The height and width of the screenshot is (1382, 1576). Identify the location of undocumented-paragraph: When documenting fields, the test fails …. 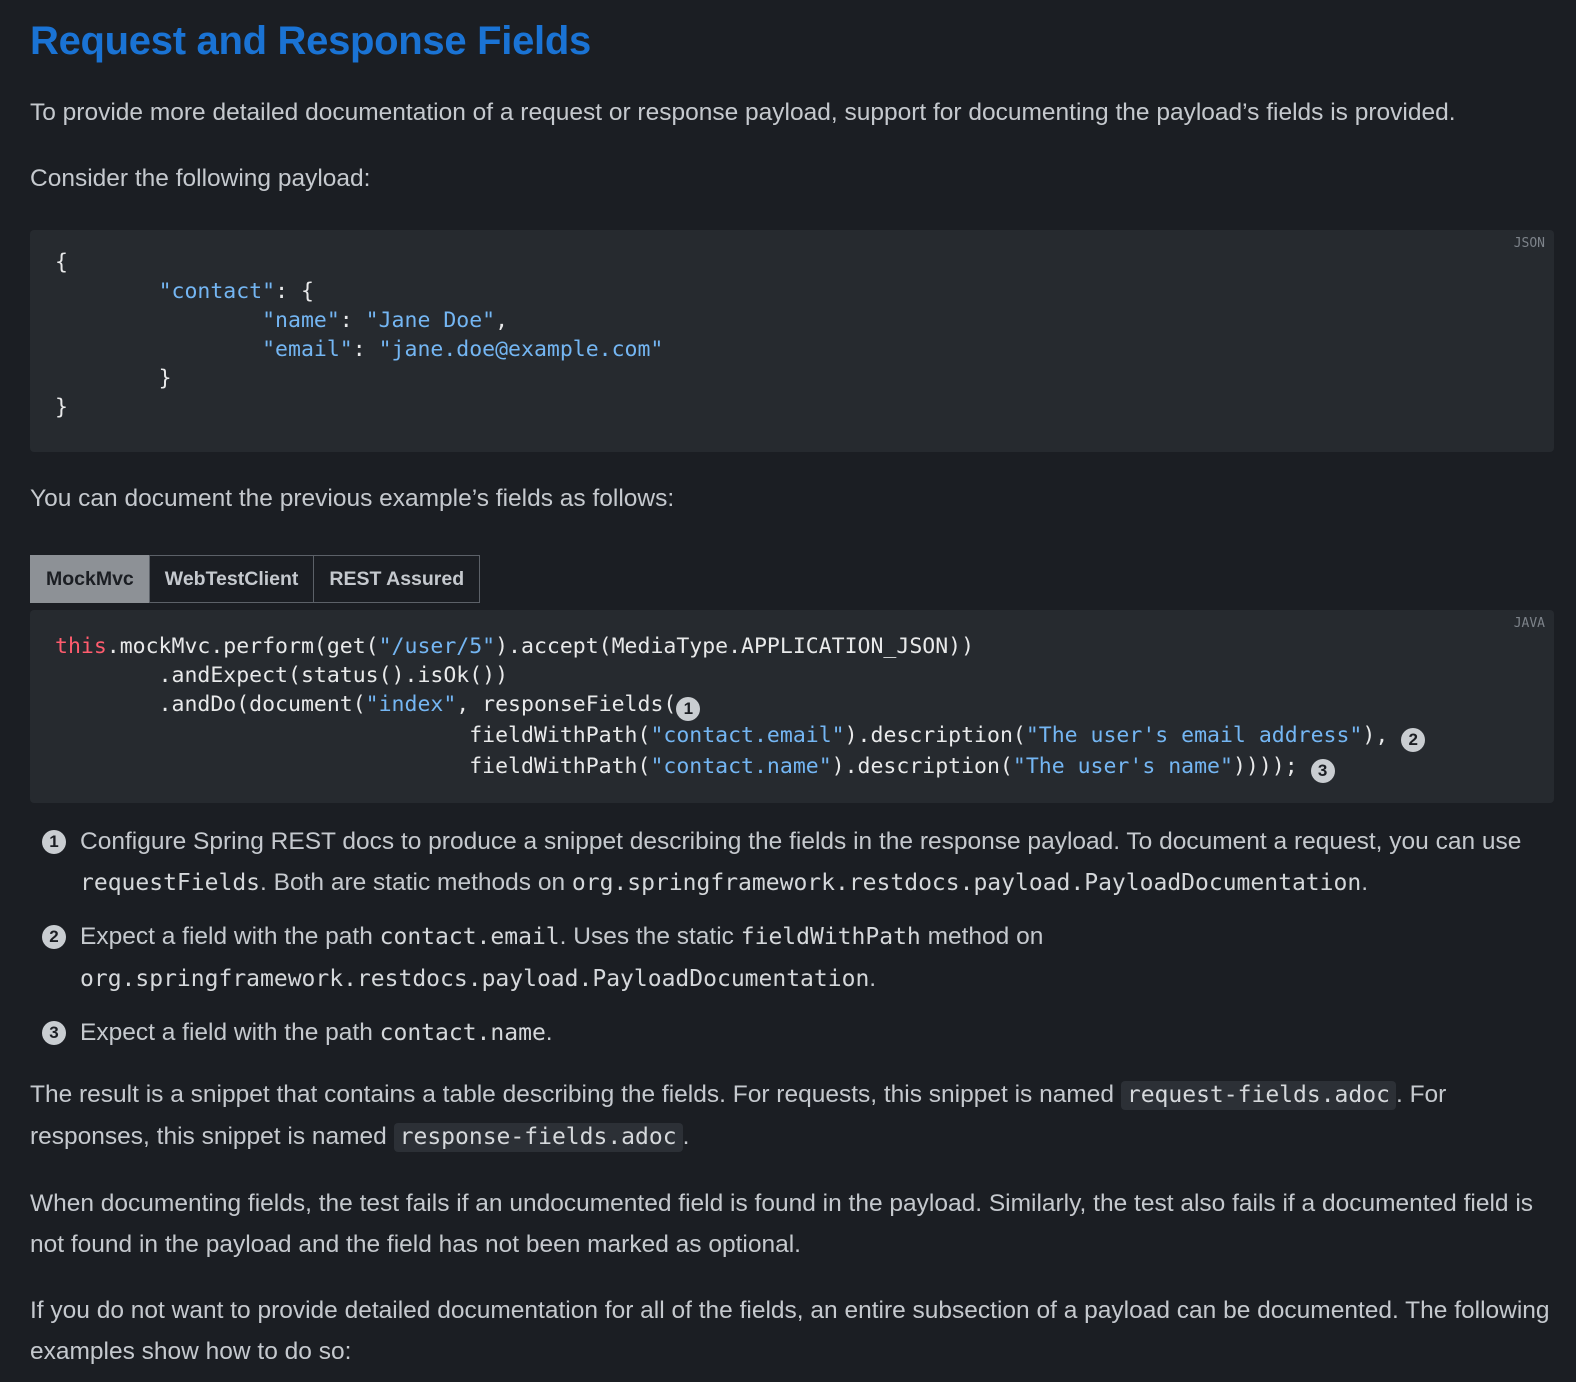
(782, 1224).